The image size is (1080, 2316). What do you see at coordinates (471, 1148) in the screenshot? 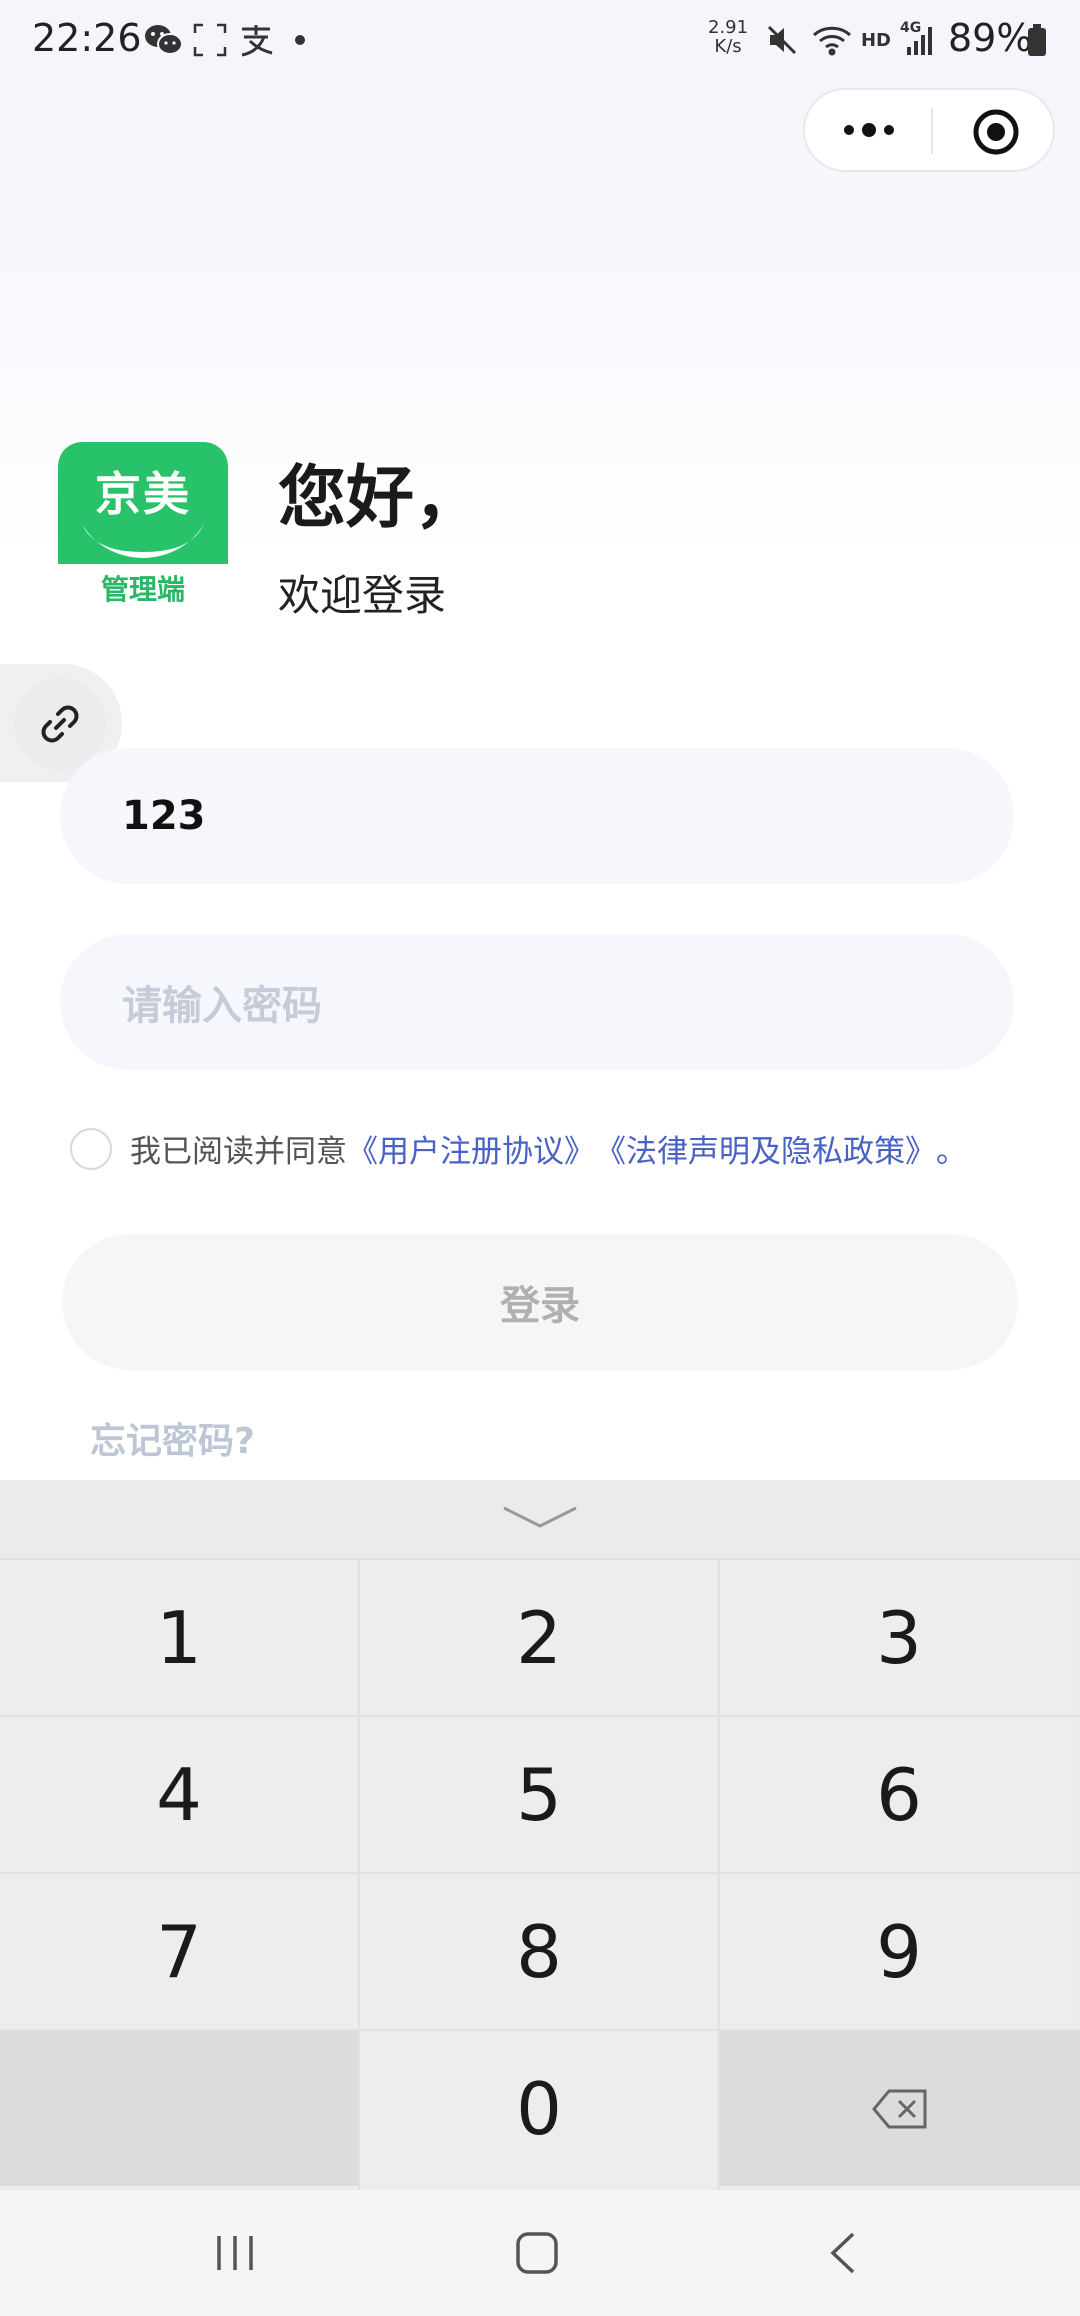
I see `user-agreement-link: 《用户注册协议》` at bounding box center [471, 1148].